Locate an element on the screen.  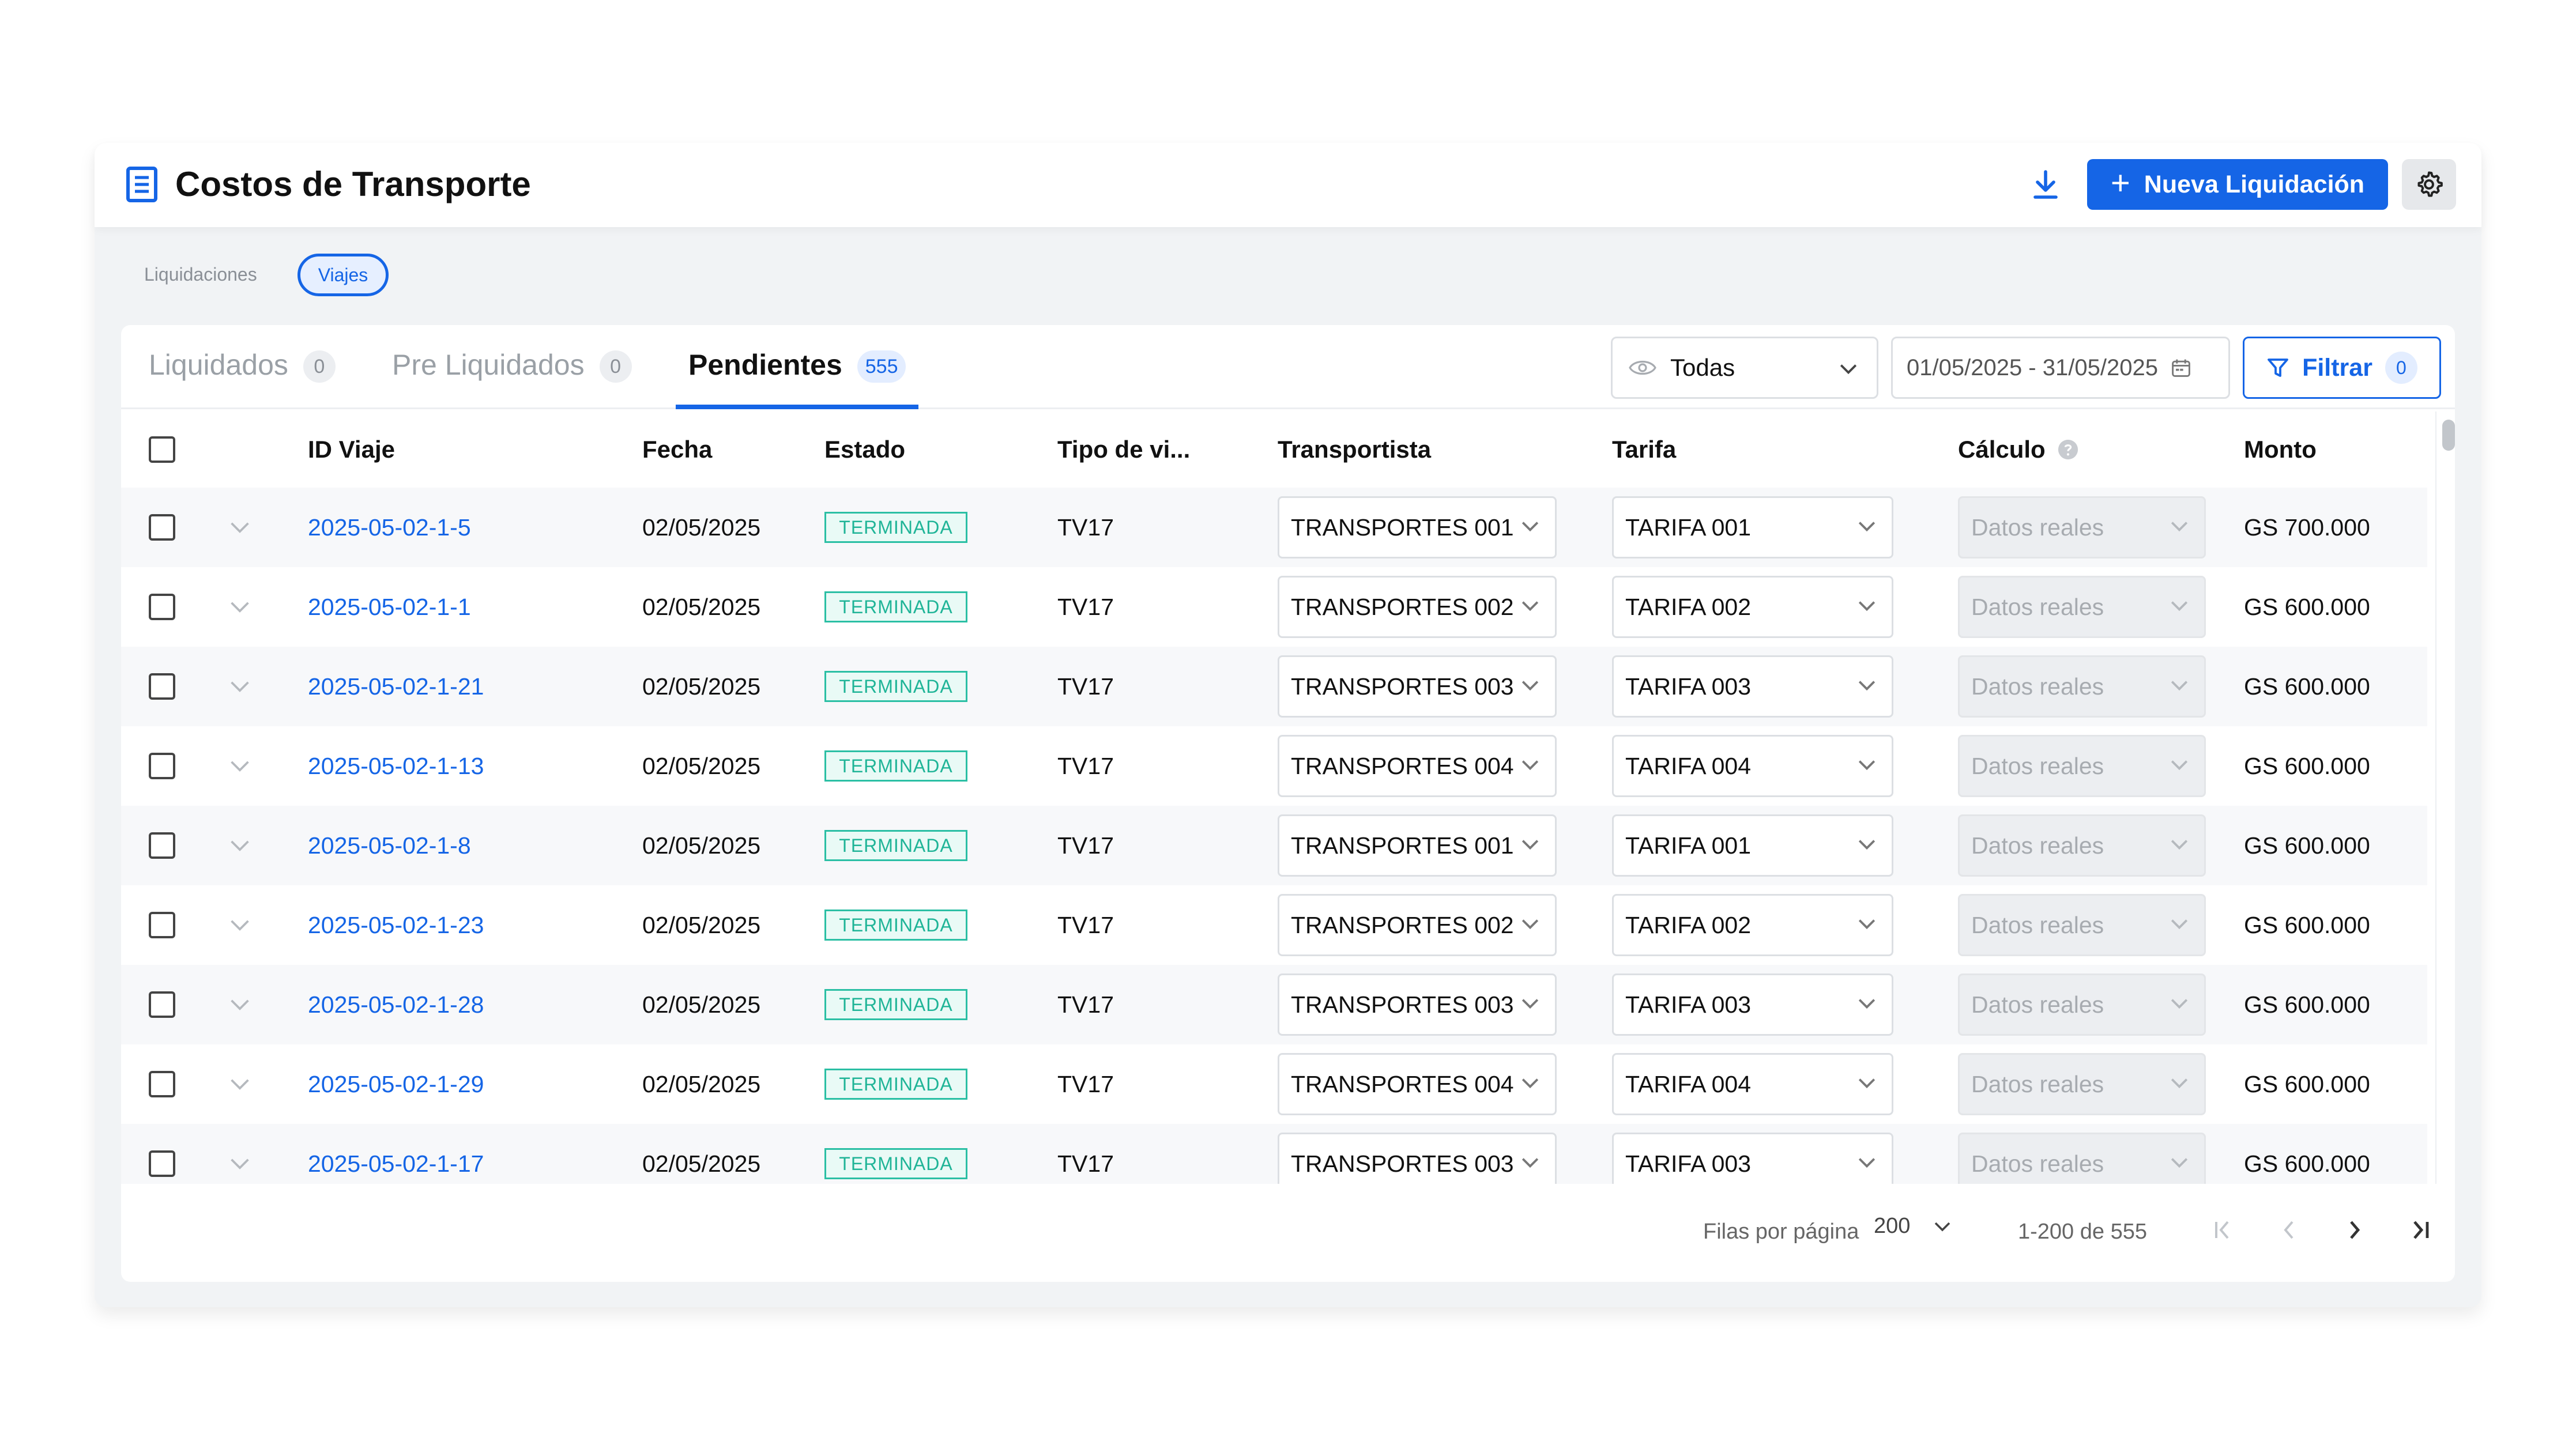
first-page-icon is located at coordinates (2222, 1230).